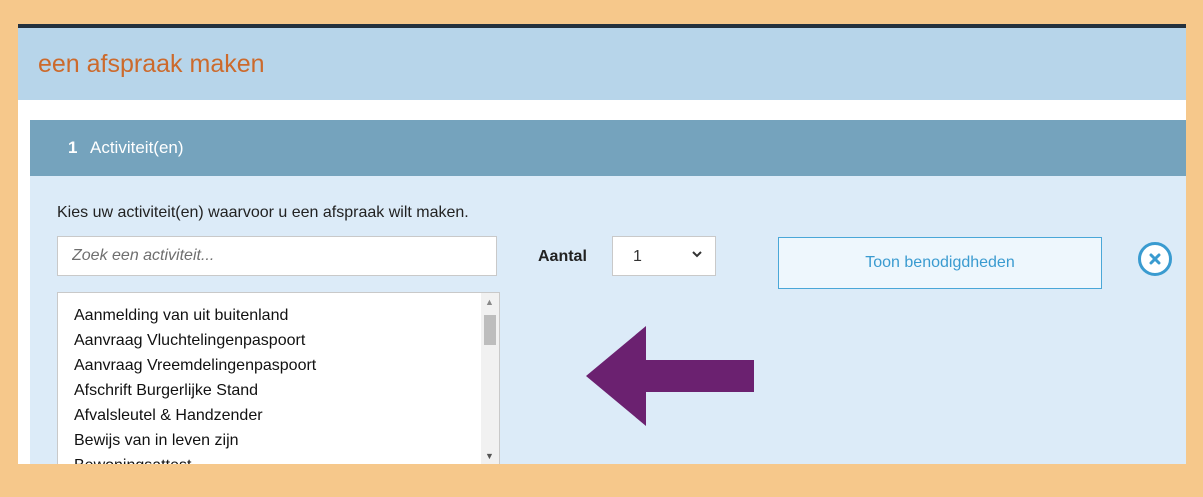  What do you see at coordinates (490, 330) in the screenshot?
I see `scroll-thumb` at bounding box center [490, 330].